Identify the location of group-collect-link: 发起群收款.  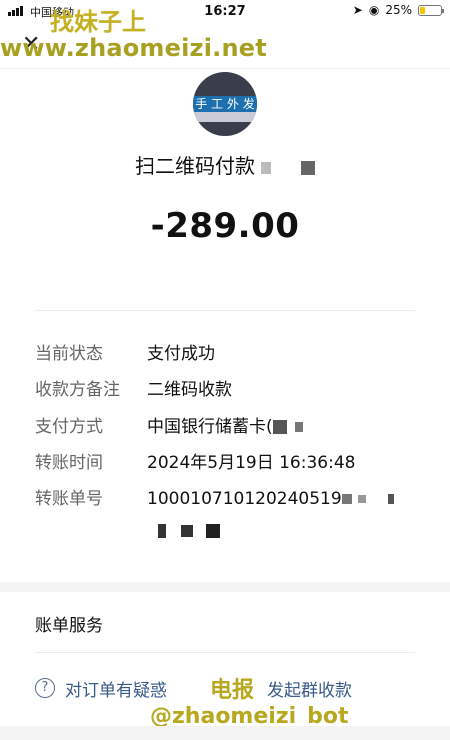
(309, 688).